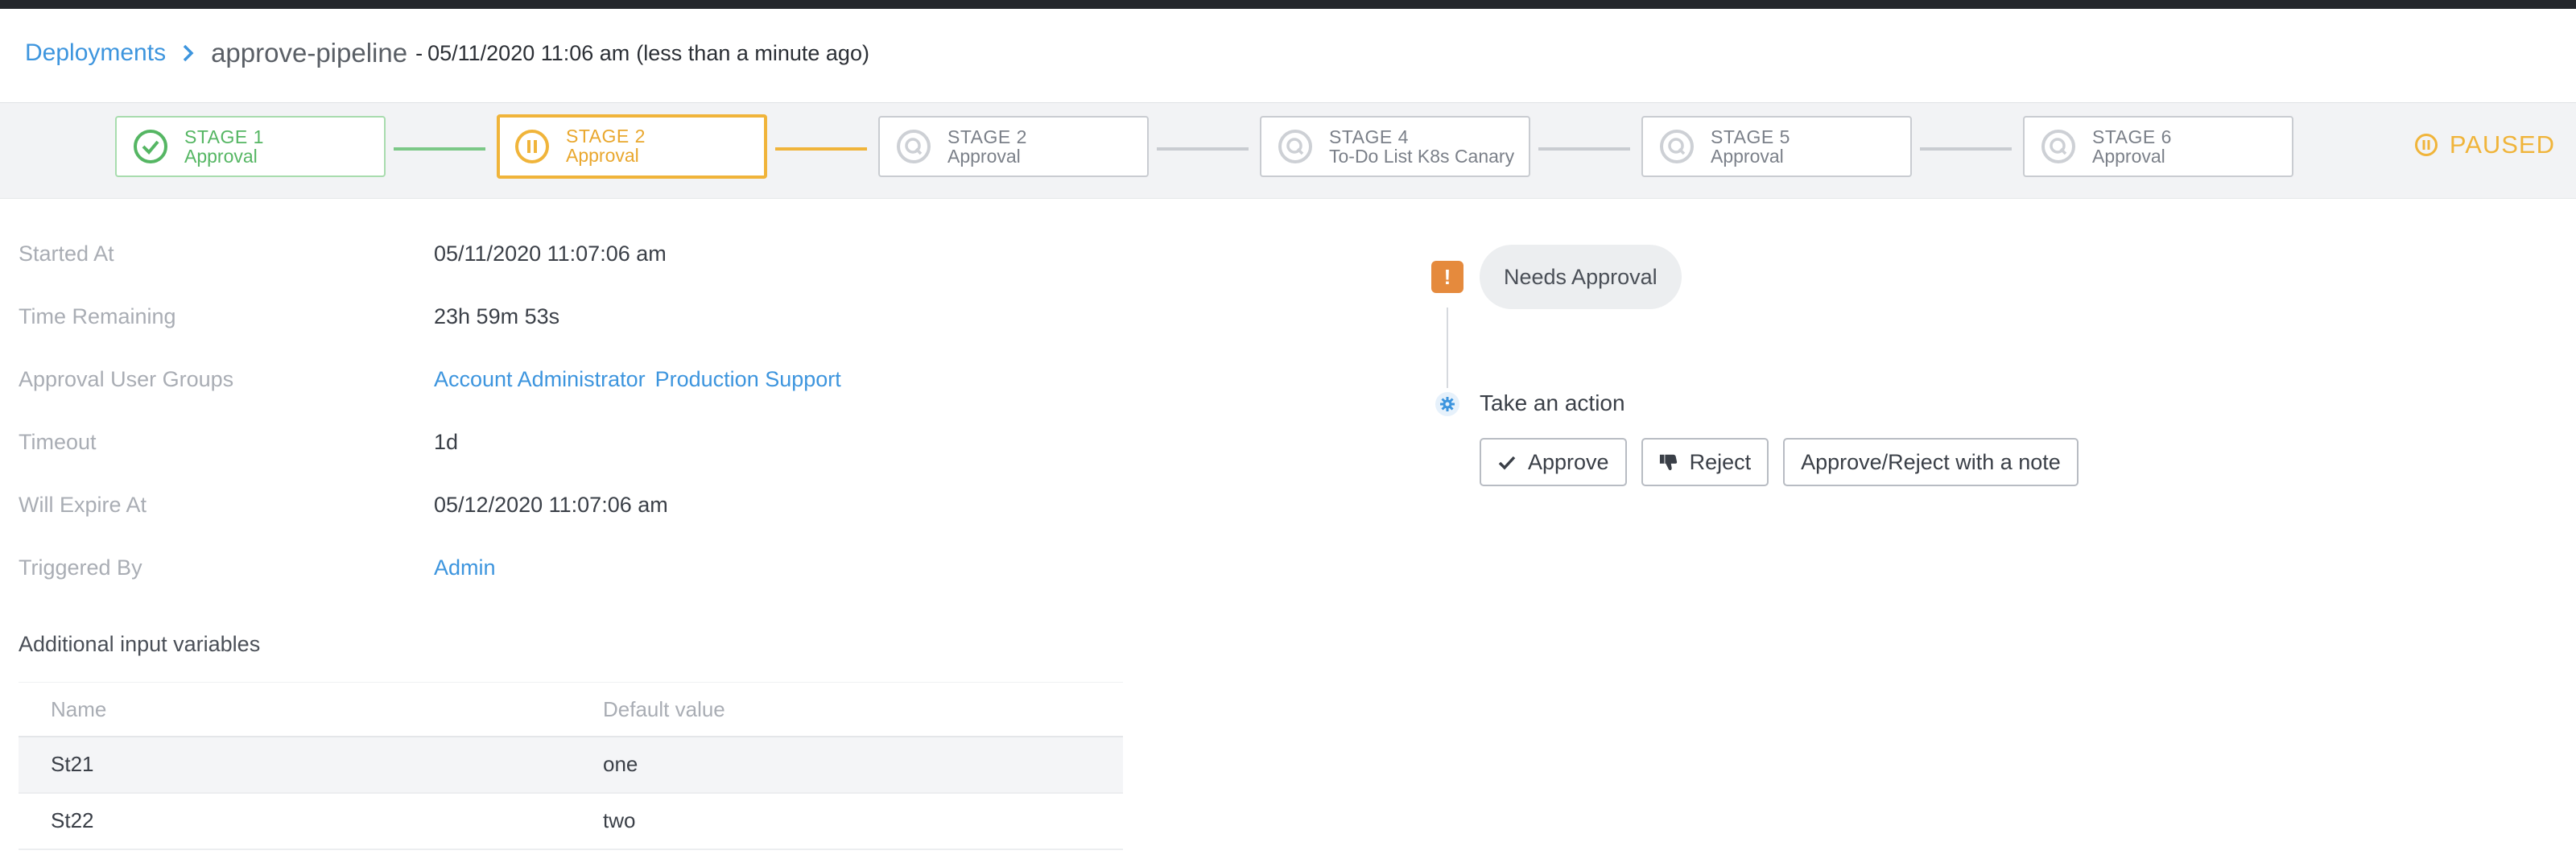  I want to click on table-row: St21 one, so click(571, 765).